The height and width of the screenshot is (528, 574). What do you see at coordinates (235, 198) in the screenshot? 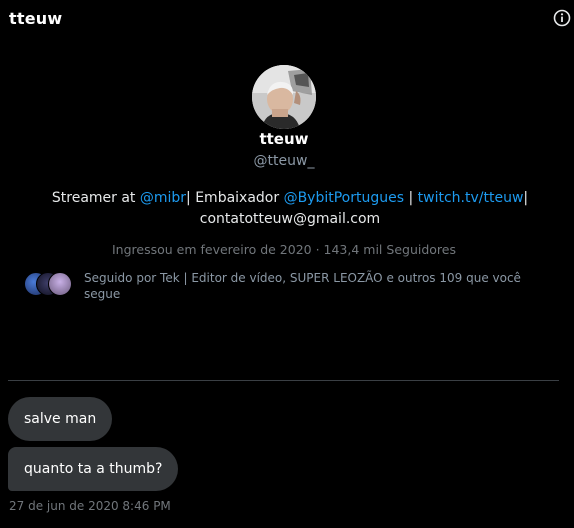
I see `bio-text: | Embaixador` at bounding box center [235, 198].